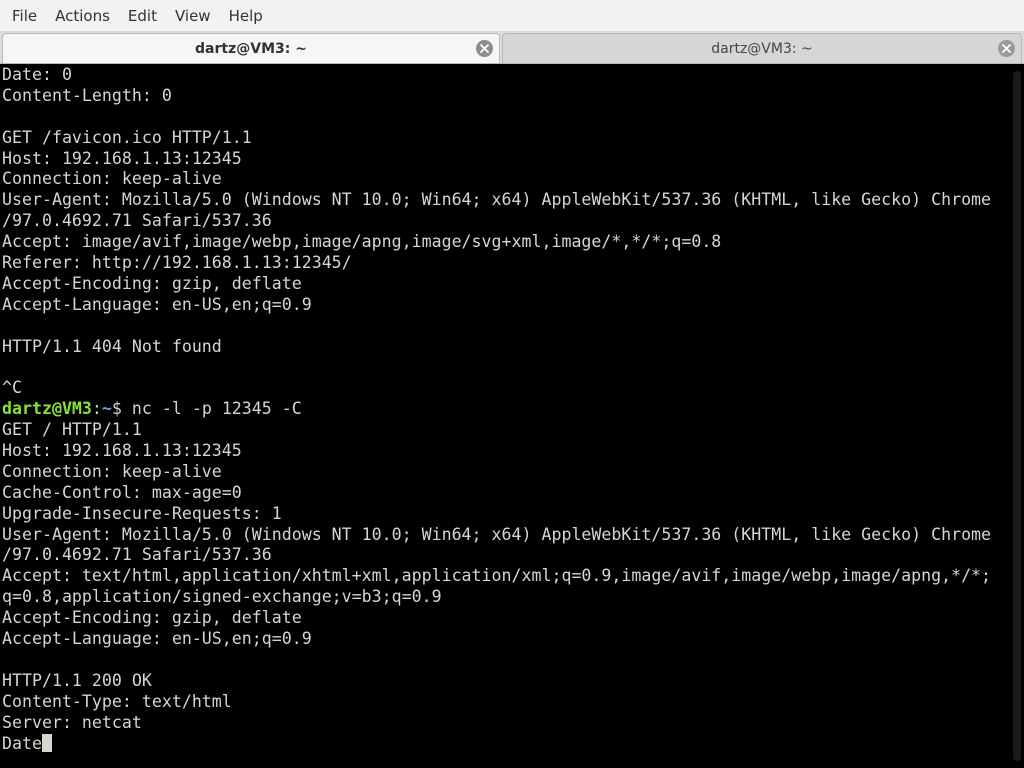  I want to click on prompt-user-host: dartz@VM3, so click(47, 409).